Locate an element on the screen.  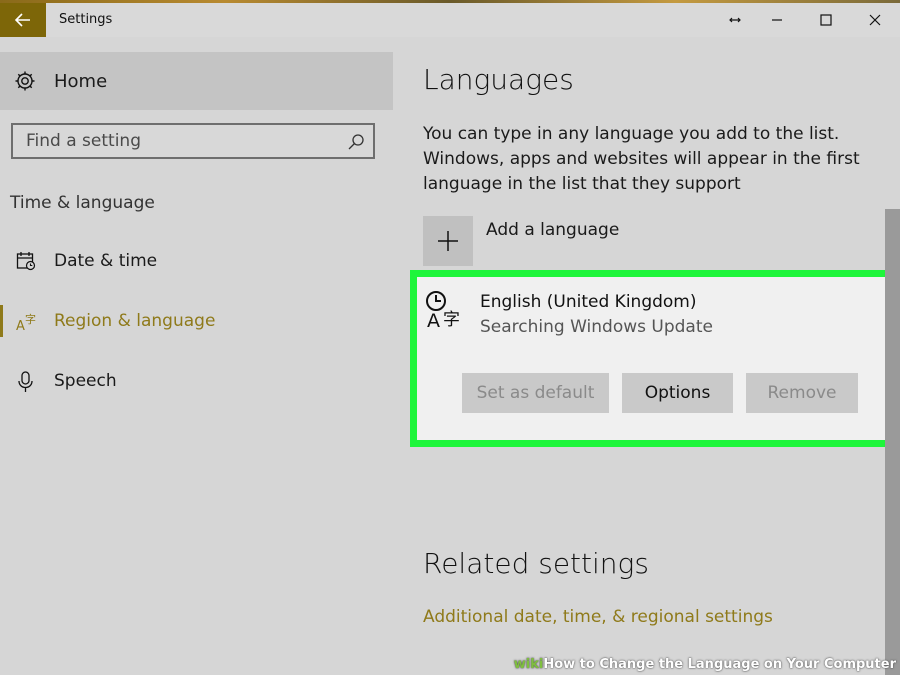
search-input is located at coordinates (173, 141).